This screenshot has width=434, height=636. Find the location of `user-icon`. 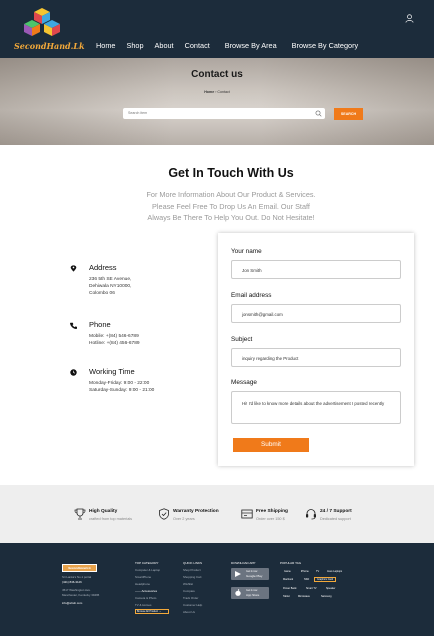

user-icon is located at coordinates (409, 18).